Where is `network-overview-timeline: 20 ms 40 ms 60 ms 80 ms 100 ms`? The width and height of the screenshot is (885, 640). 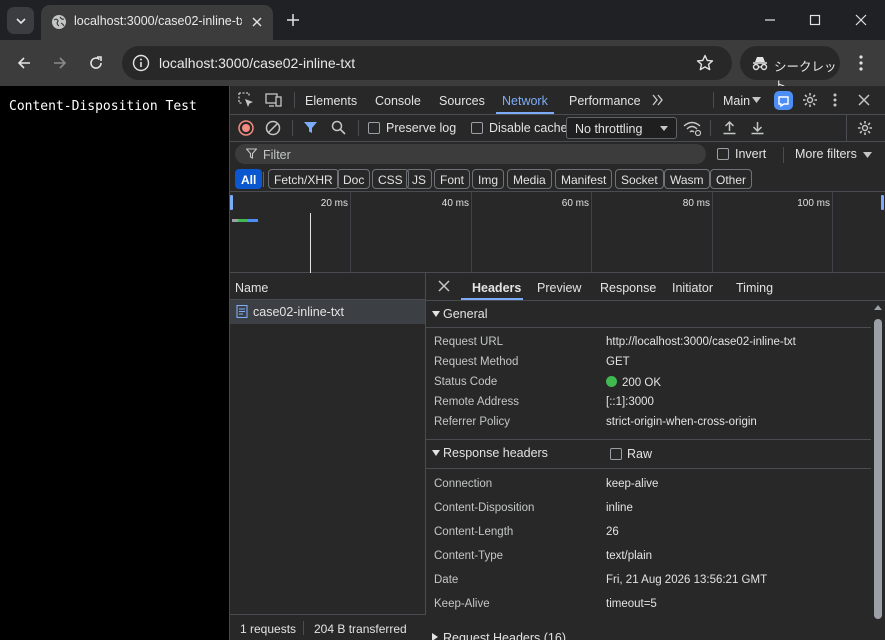
network-overview-timeline: 20 ms 40 ms 60 ms 80 ms 100 ms is located at coordinates (557, 232).